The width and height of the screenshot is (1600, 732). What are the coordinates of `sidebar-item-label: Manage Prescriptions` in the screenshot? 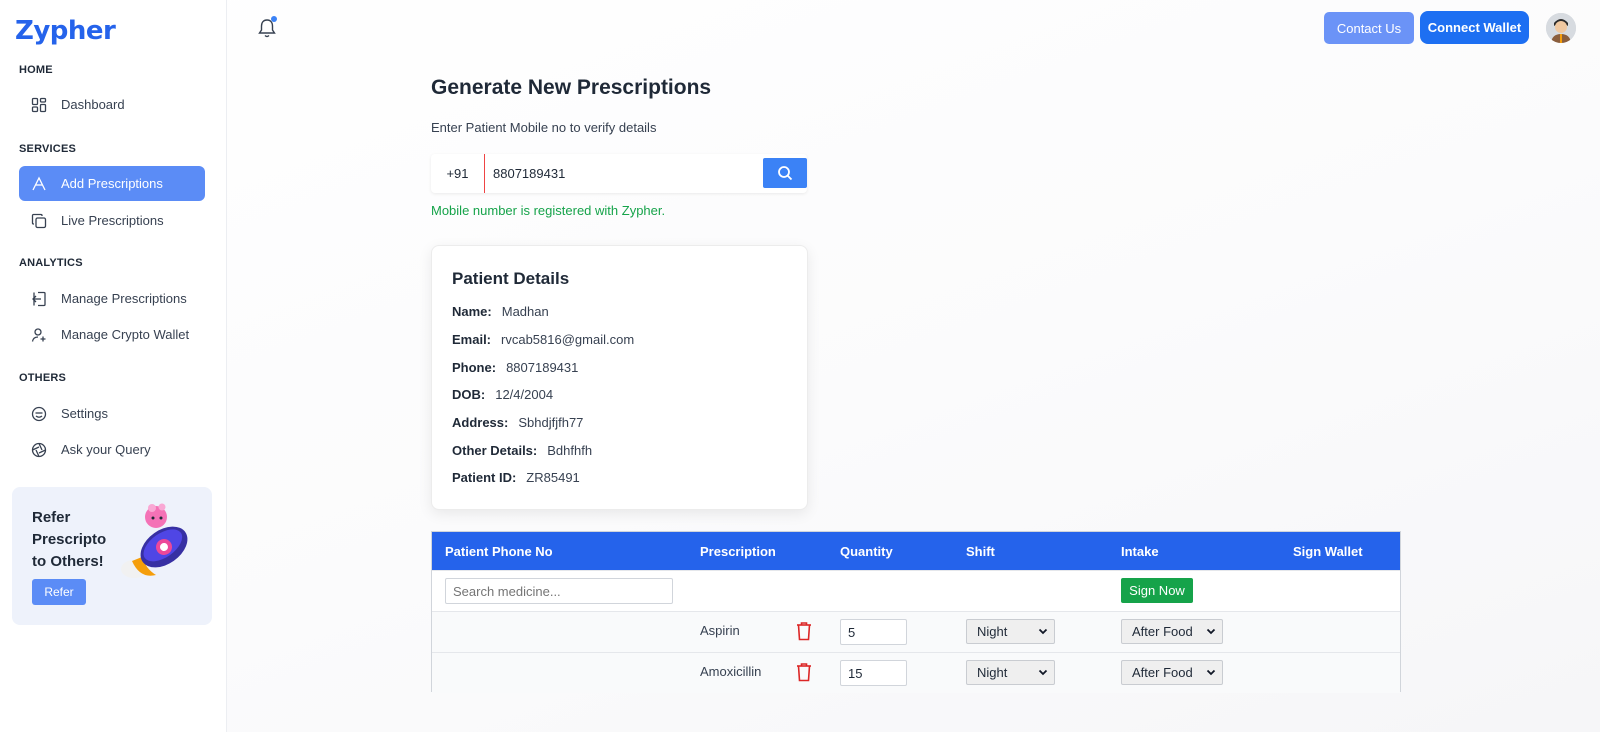 It's located at (124, 298).